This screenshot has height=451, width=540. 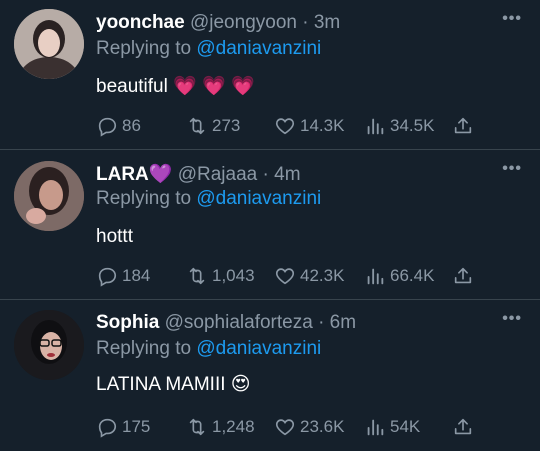 I want to click on reply-button: 184, so click(x=123, y=276).